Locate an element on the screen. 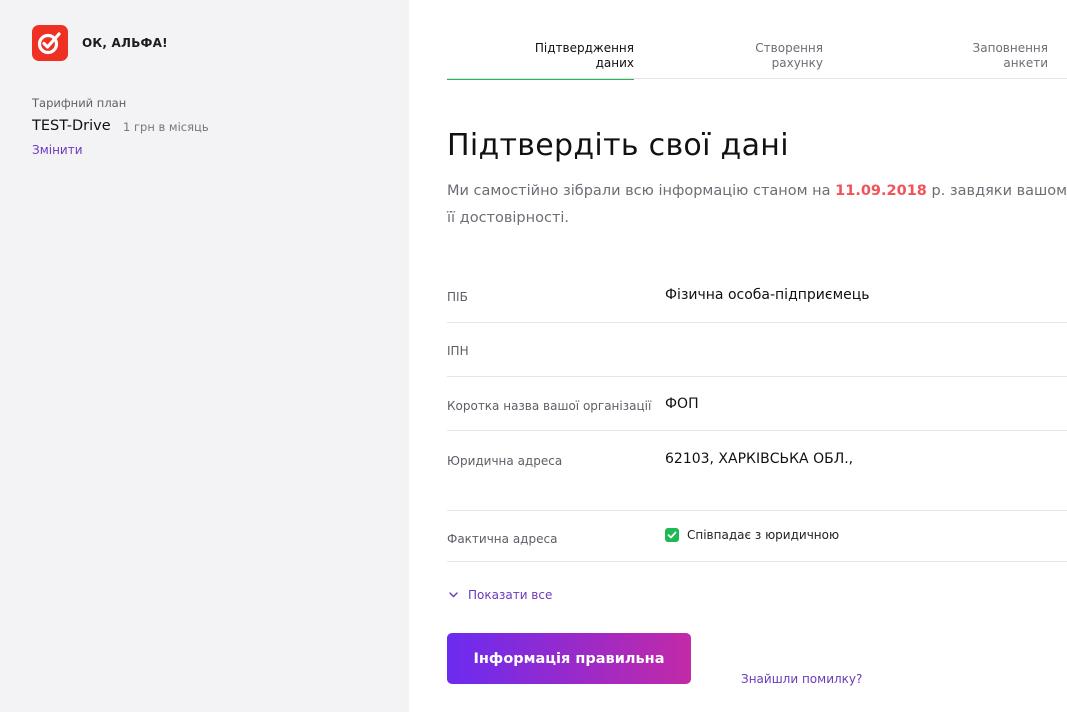 This screenshot has width=1067, height=712. step-confirm-data: Підтвердження даних is located at coordinates (540, 60).